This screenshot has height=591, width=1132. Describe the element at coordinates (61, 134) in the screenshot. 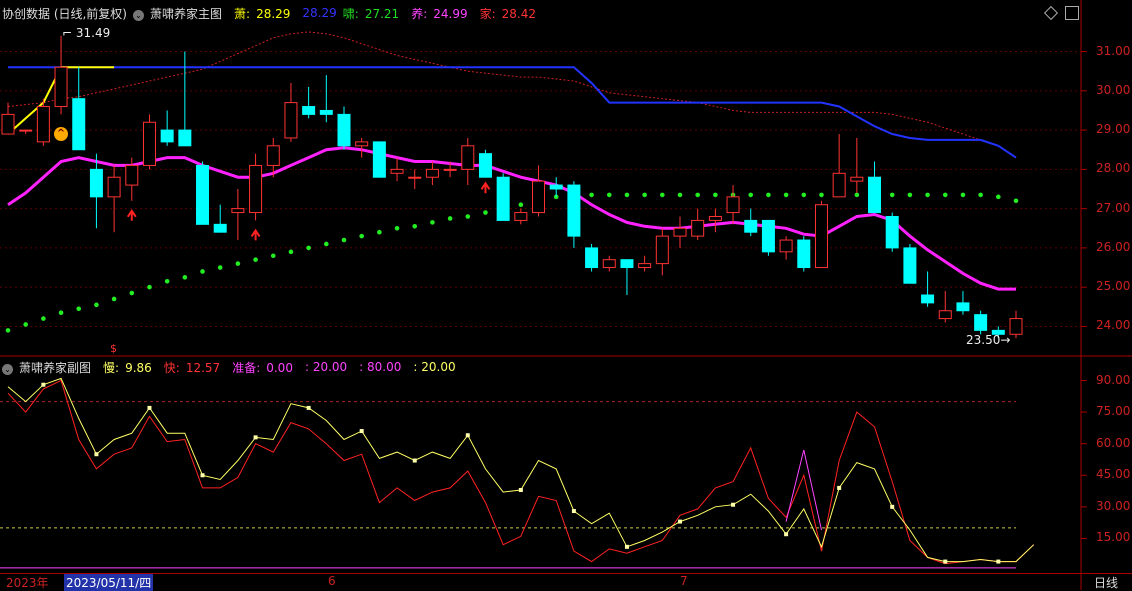

I see `buy-circle-icon: ^` at that location.